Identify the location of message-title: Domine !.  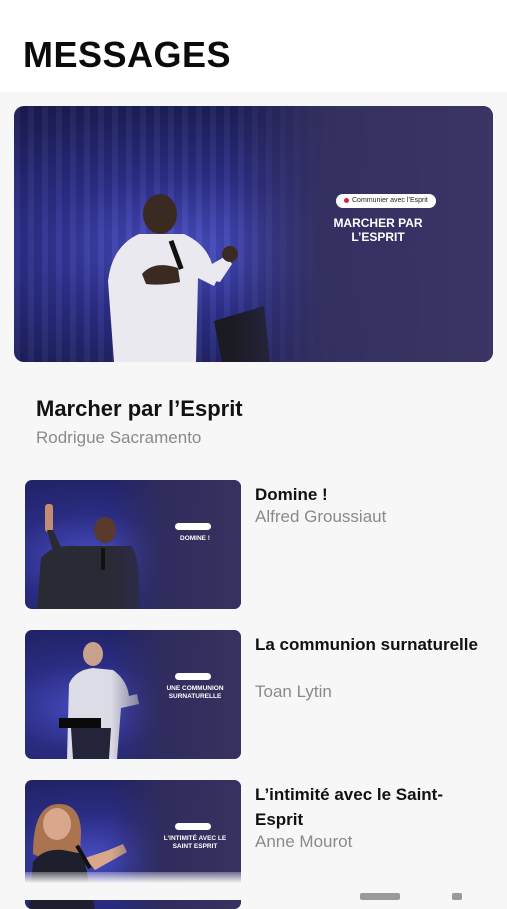
(370, 494).